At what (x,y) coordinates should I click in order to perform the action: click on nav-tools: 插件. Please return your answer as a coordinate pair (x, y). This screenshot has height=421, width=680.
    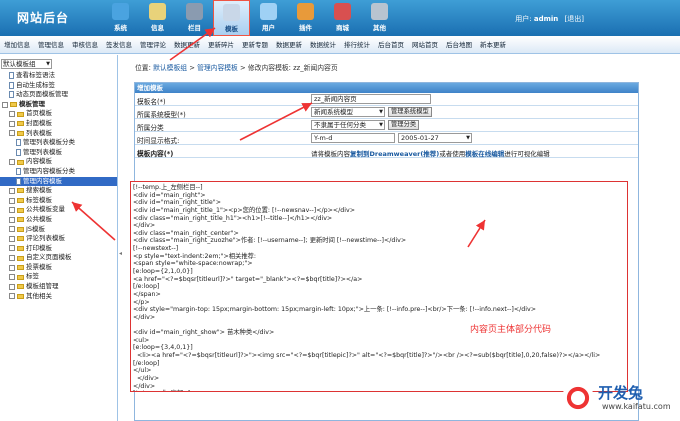
    Looking at the image, I should click on (305, 18).